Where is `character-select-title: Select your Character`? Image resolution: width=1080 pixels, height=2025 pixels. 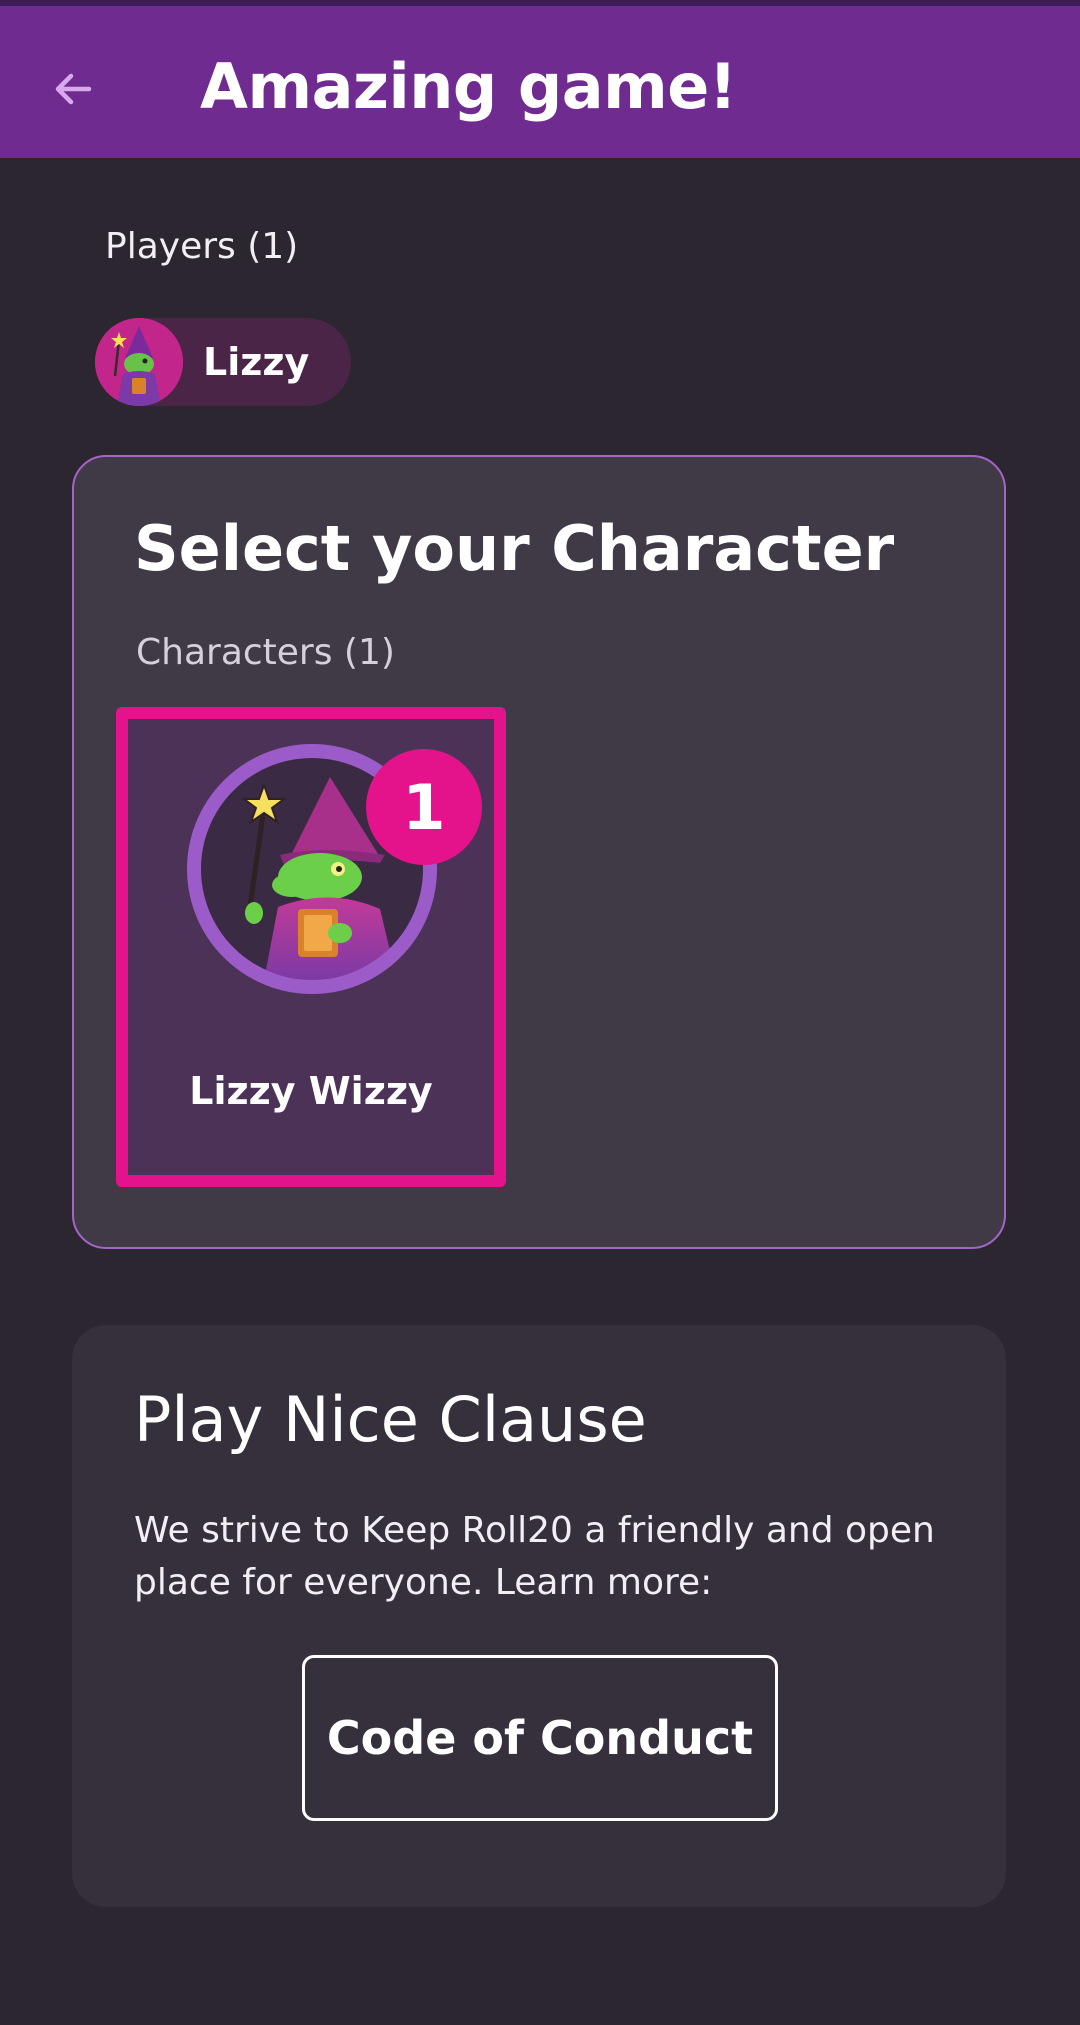
character-select-title: Select your Character is located at coordinates (514, 548).